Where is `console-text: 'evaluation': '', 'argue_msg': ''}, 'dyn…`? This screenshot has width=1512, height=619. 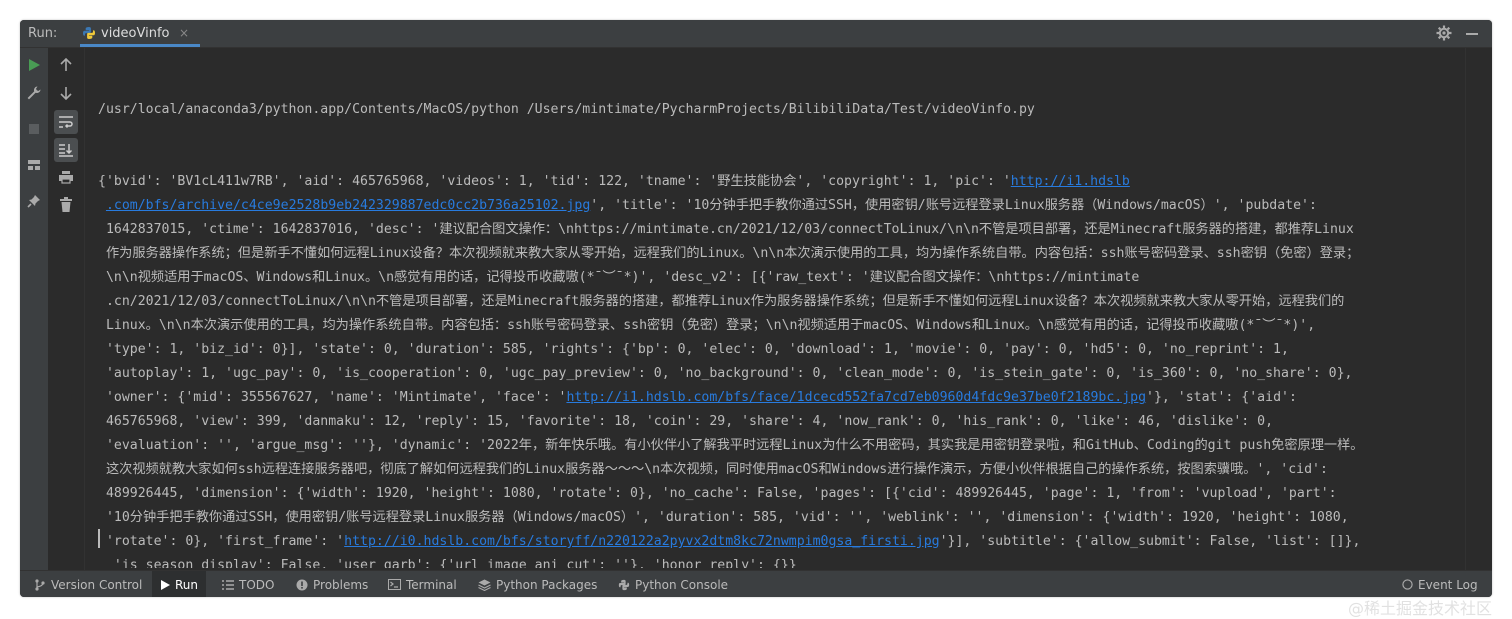
console-text: 'evaluation': '', 'argue_msg': ''}, 'dyn… is located at coordinates (731, 445).